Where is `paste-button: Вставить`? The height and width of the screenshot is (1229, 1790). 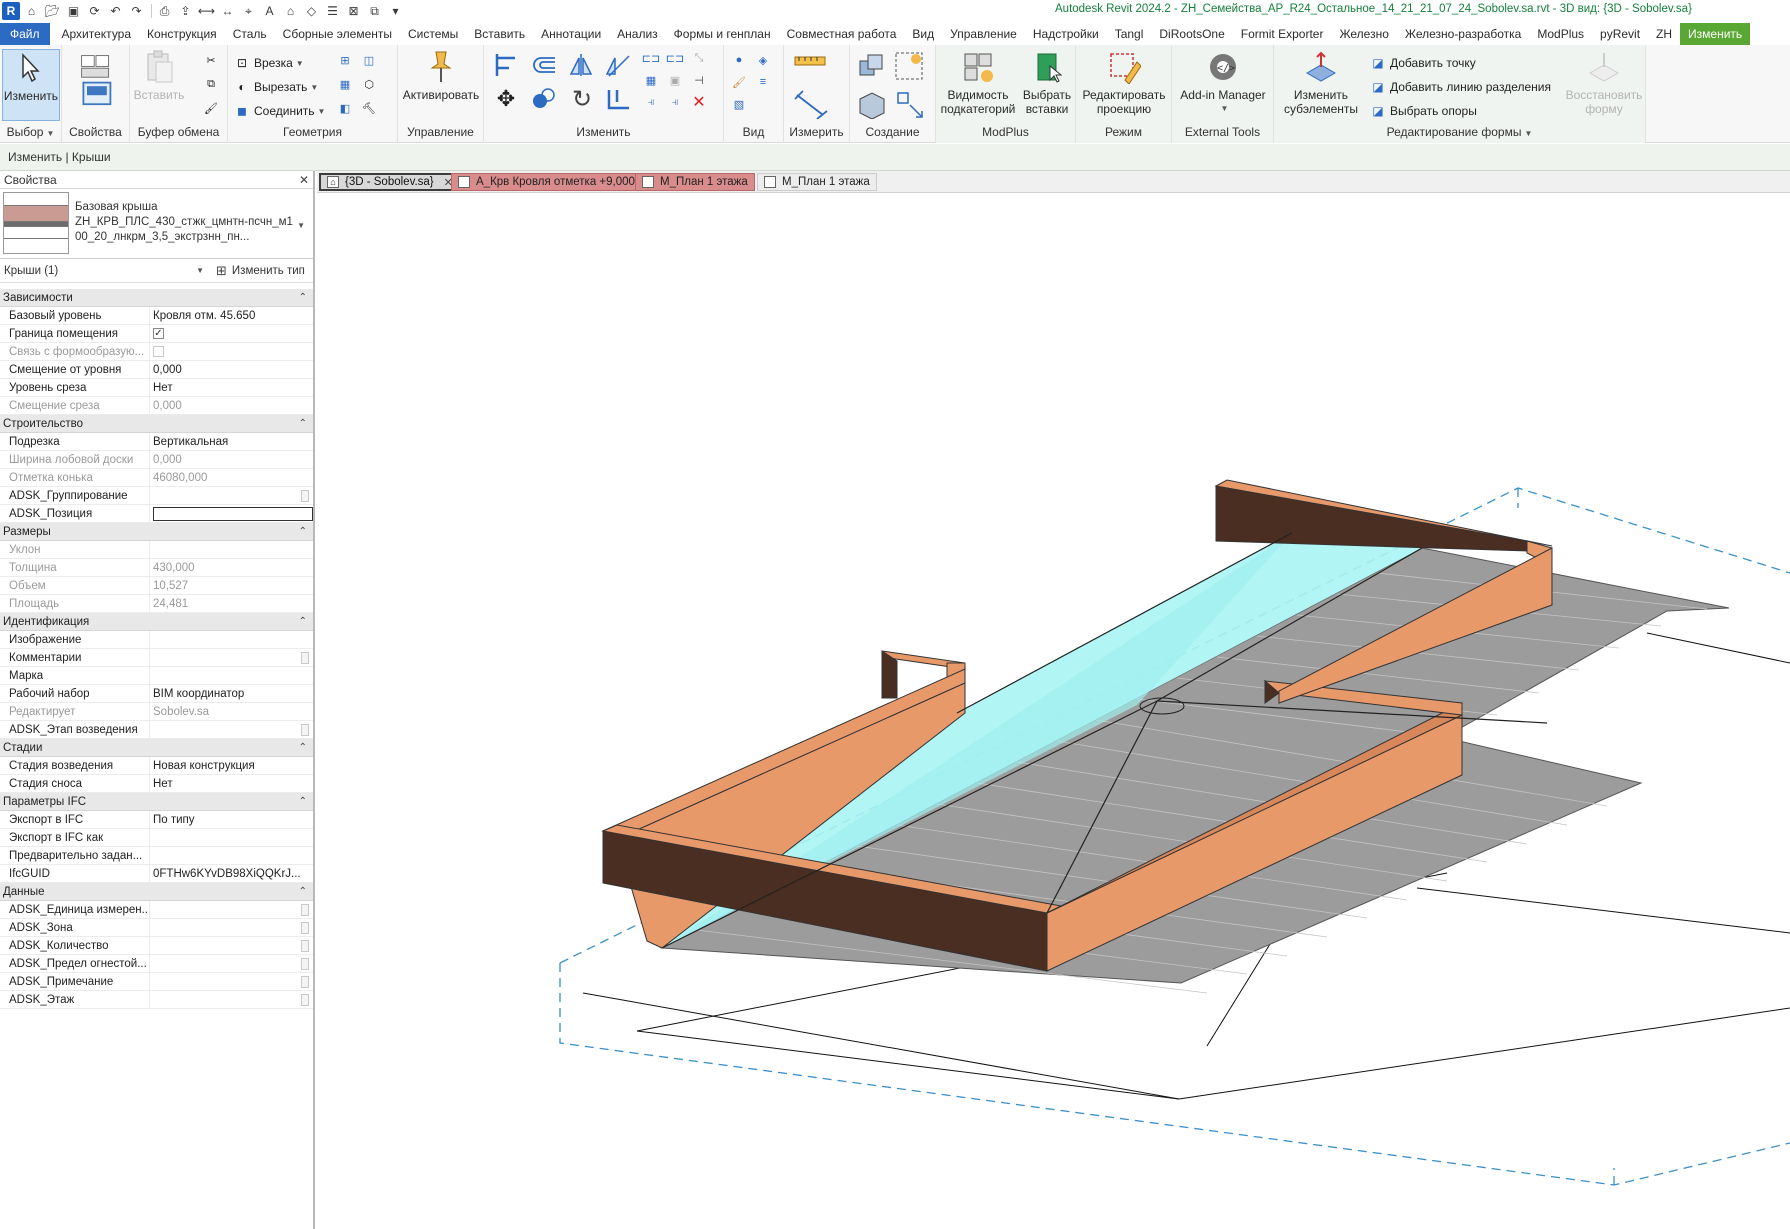 paste-button: Вставить is located at coordinates (159, 75).